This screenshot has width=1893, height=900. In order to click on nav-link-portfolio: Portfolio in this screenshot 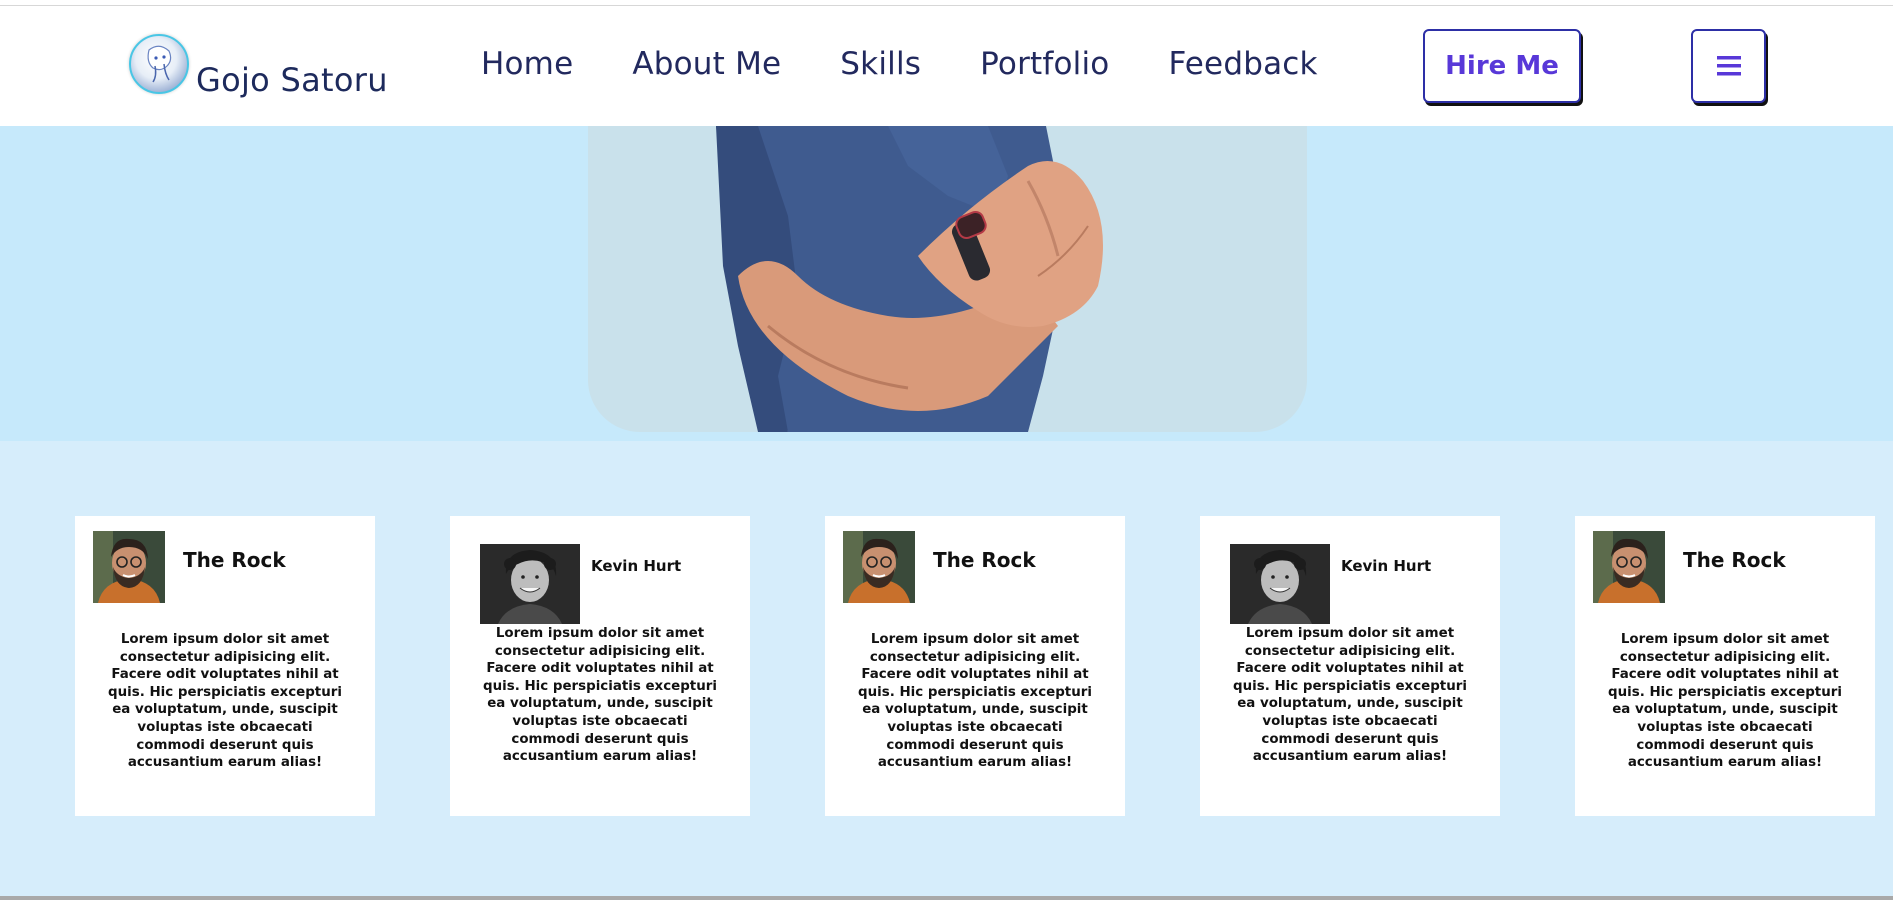, I will do `click(1044, 64)`.